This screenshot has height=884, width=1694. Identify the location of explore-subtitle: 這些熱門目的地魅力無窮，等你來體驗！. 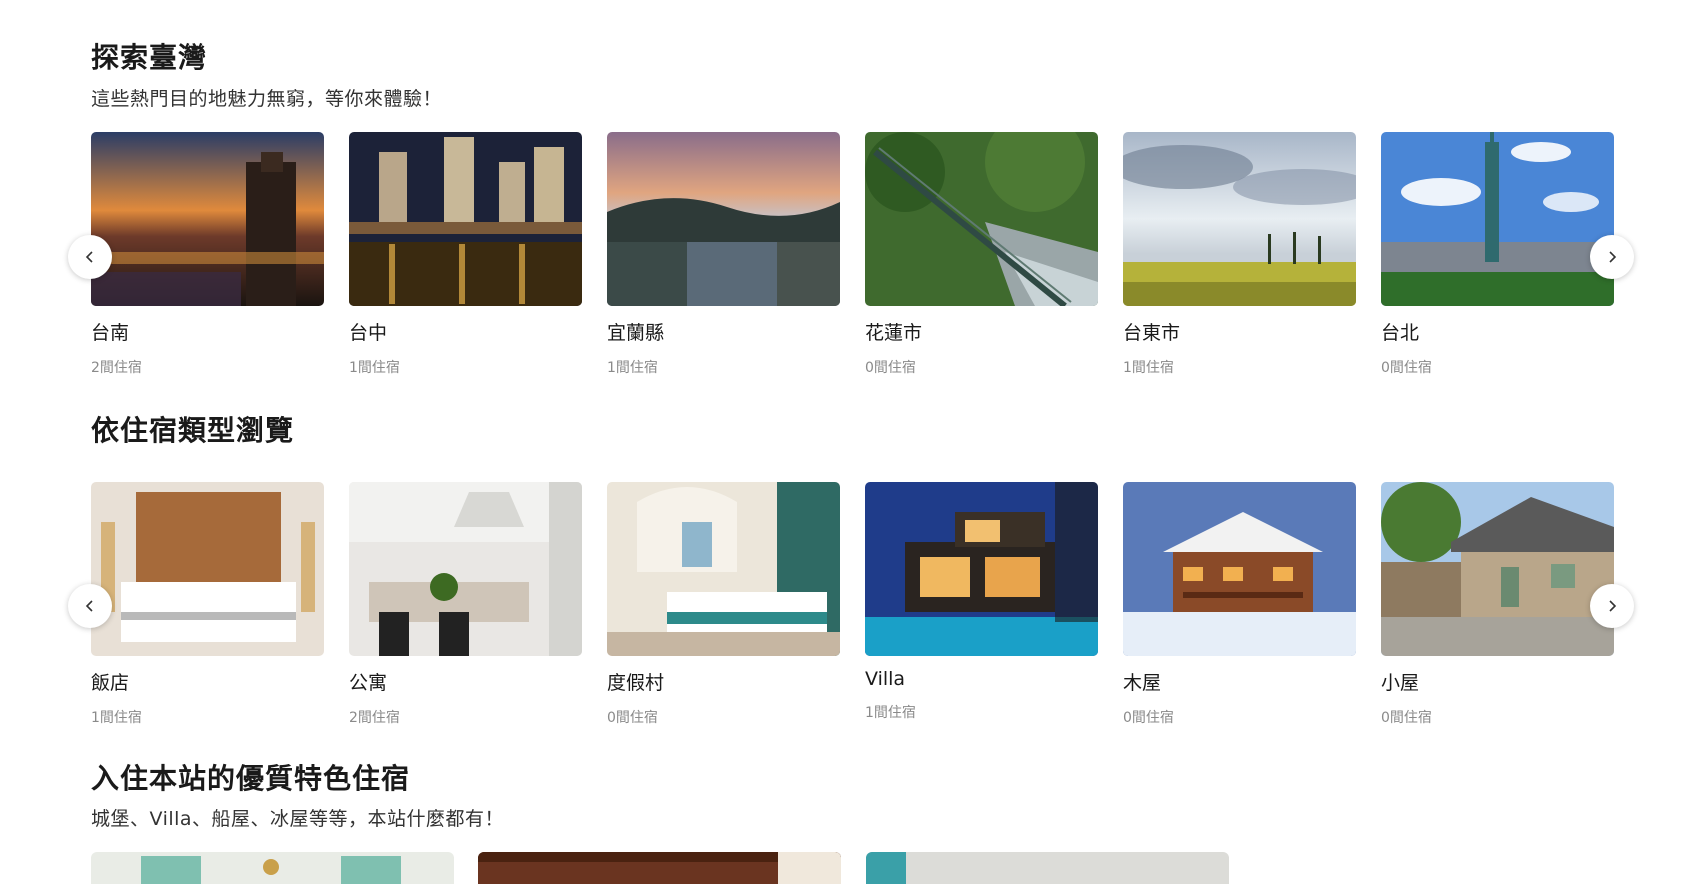
(267, 99).